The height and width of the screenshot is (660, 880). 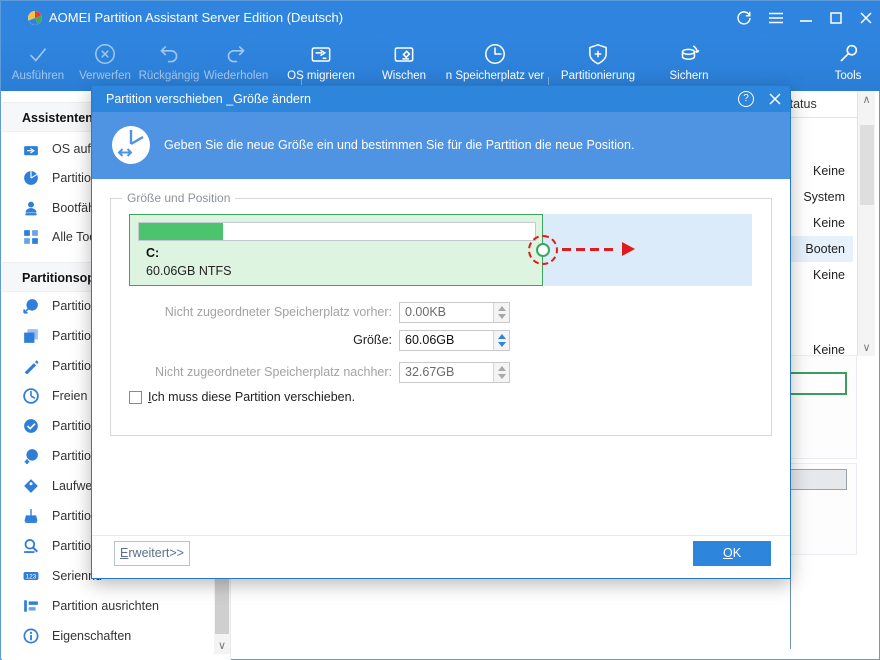 I want to click on toolbar-discard-button: Verwerfen, so click(x=105, y=64).